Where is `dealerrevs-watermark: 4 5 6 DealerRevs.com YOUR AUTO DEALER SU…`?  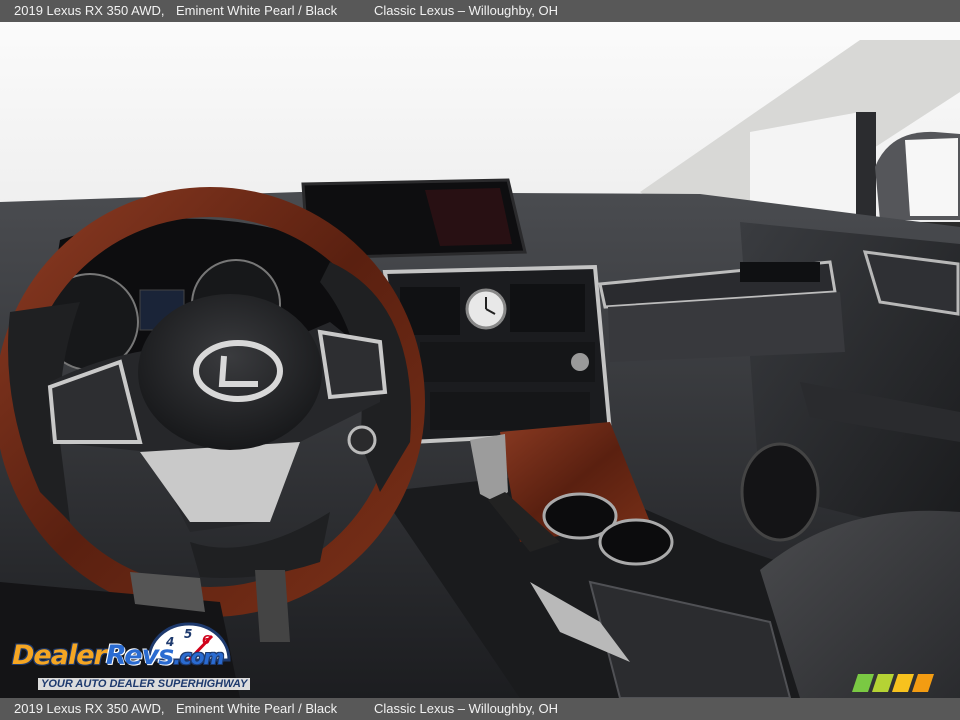
dealerrevs-watermark: 4 5 6 DealerRevs.com YOUR AUTO DEALER SU… is located at coordinates (142, 658).